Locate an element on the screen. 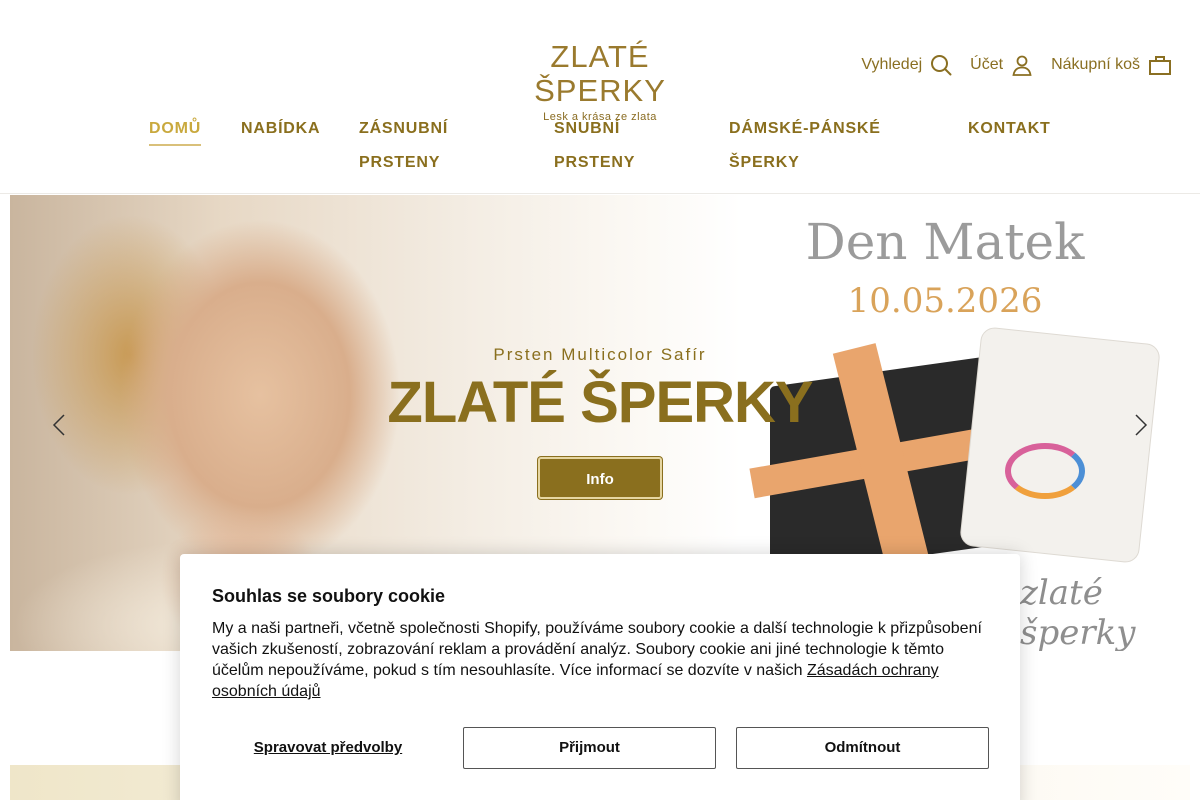 This screenshot has width=1200, height=800. cart-label: Nákupní koš is located at coordinates (1095, 64).